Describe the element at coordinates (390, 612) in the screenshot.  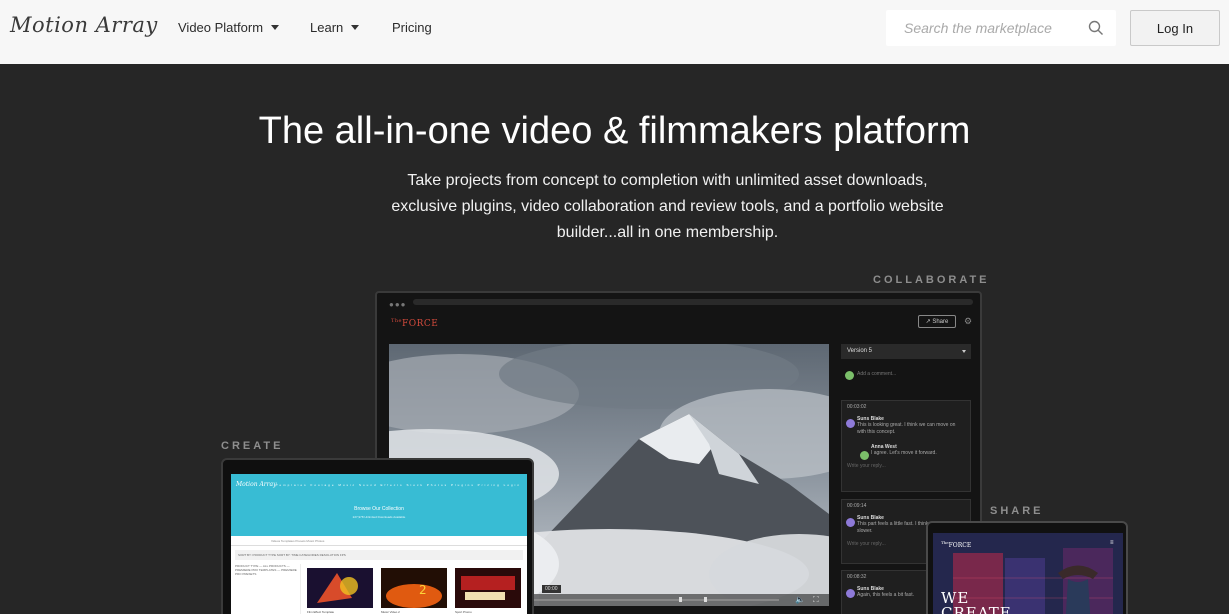
I see `product-caption: Music Video 2` at that location.